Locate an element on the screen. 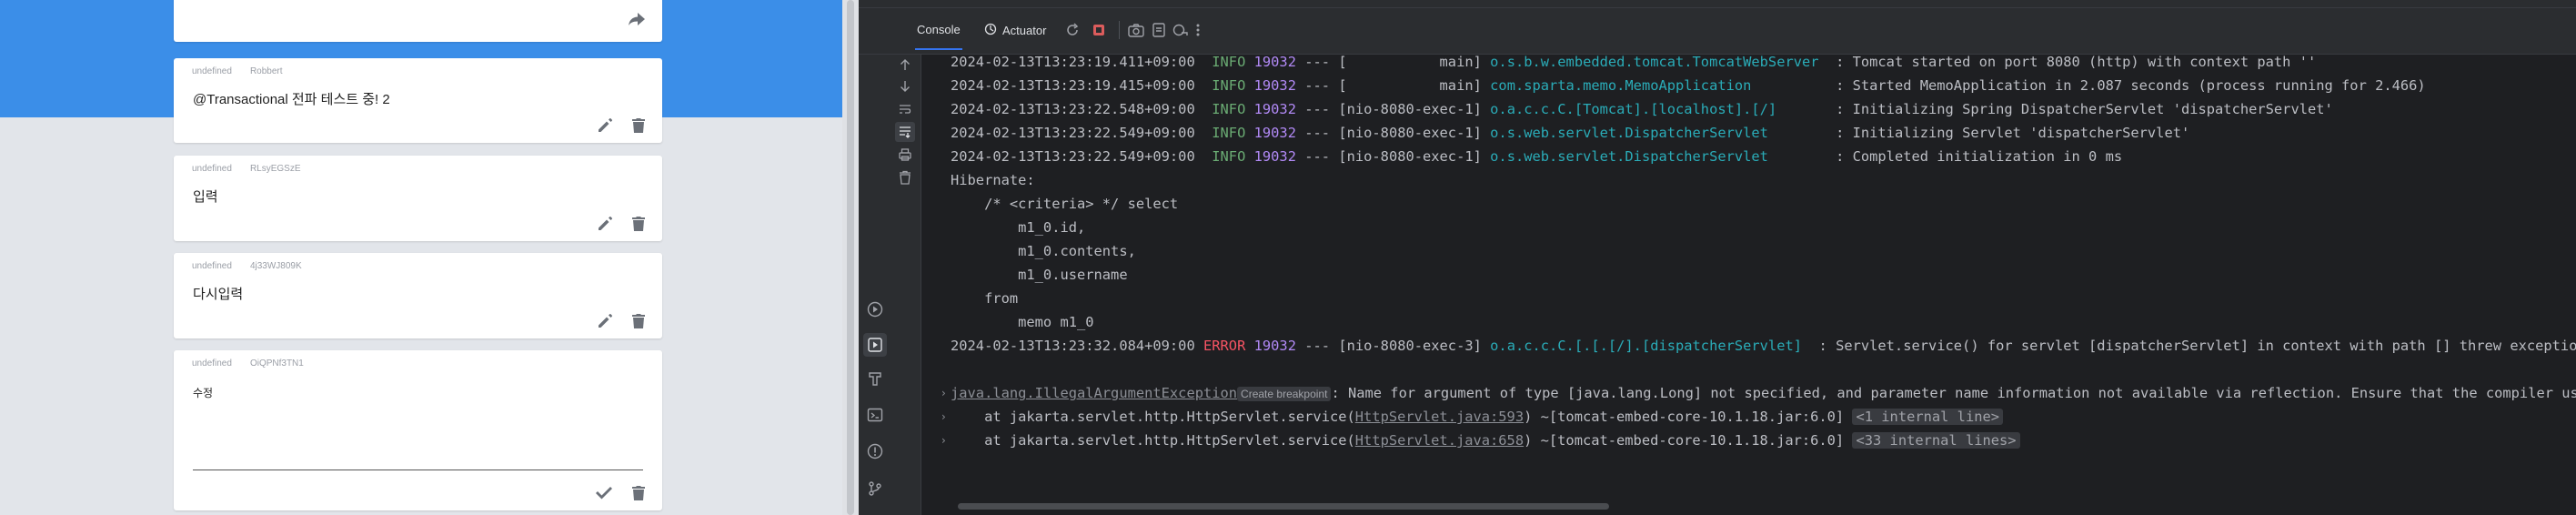  link-icon is located at coordinates (1180, 32).